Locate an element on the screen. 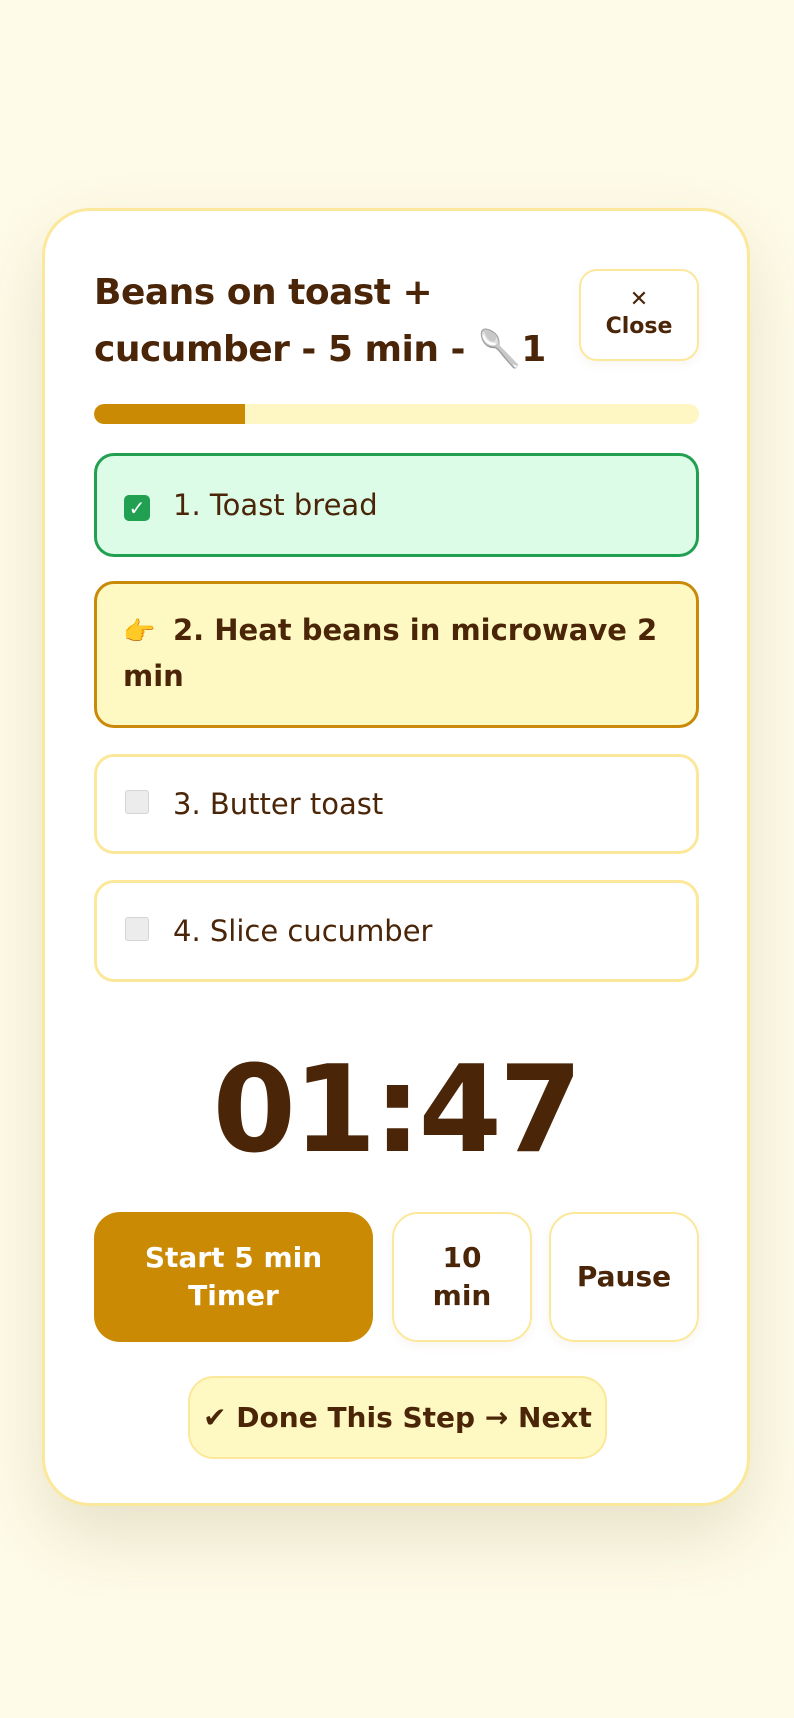 This screenshot has height=1718, width=794. step-label: 1. Toast bread is located at coordinates (275, 505).